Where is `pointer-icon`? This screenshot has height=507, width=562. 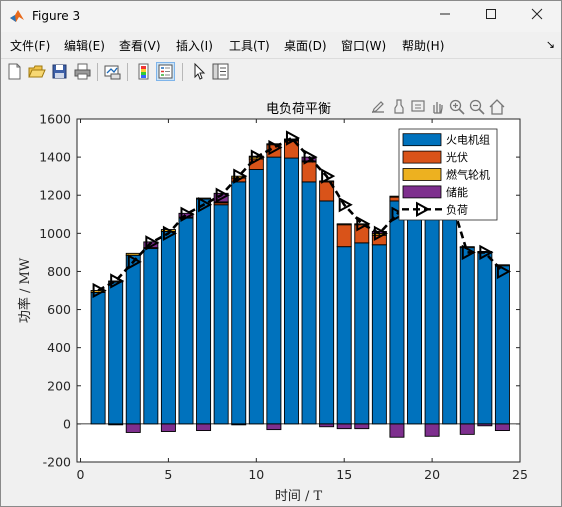 pointer-icon is located at coordinates (198, 71).